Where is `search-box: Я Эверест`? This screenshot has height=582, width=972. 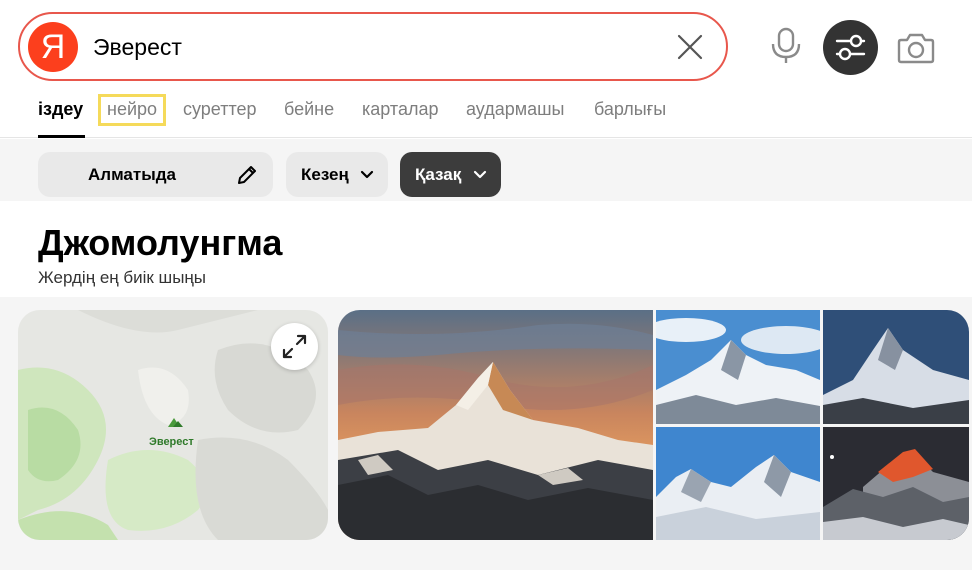
search-box: Я Эверест is located at coordinates (373, 46).